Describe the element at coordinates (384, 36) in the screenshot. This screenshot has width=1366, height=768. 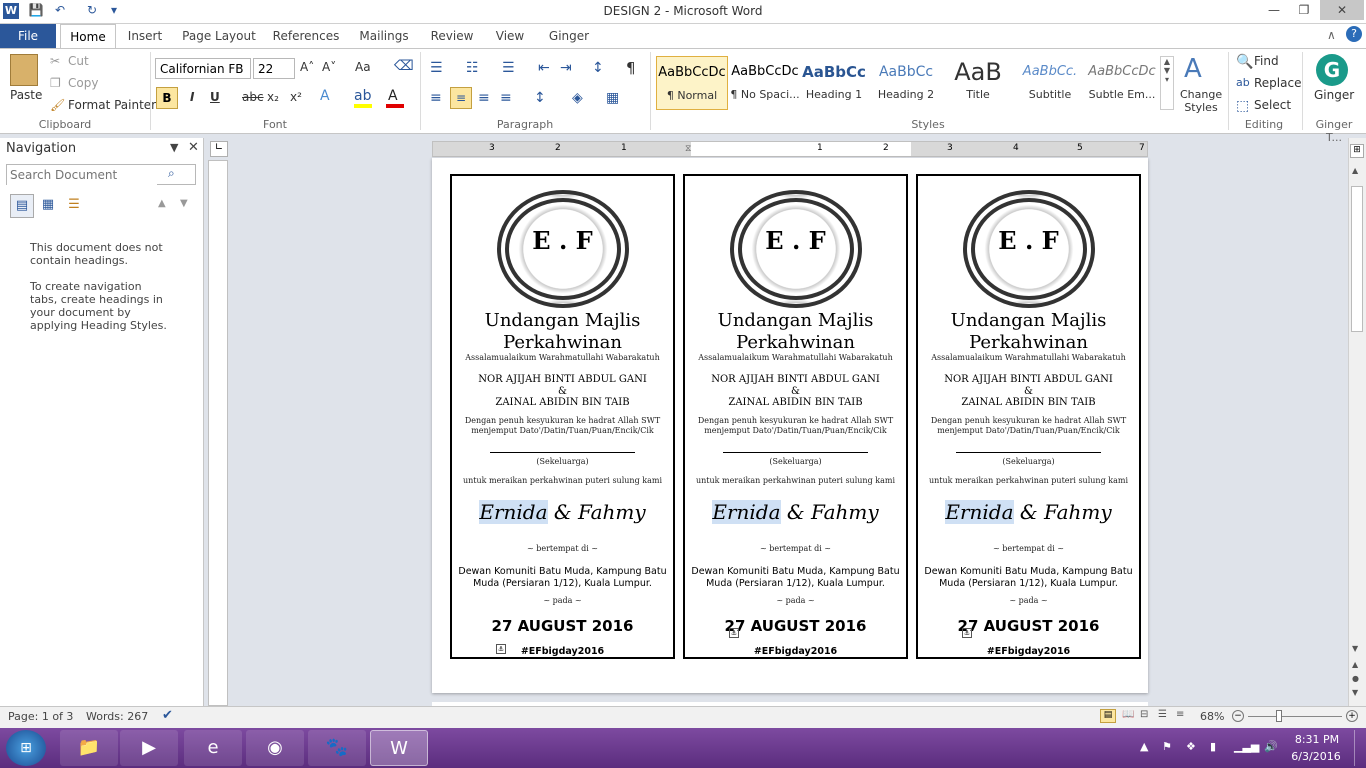
I see `tab-mailings: Mailings` at that location.